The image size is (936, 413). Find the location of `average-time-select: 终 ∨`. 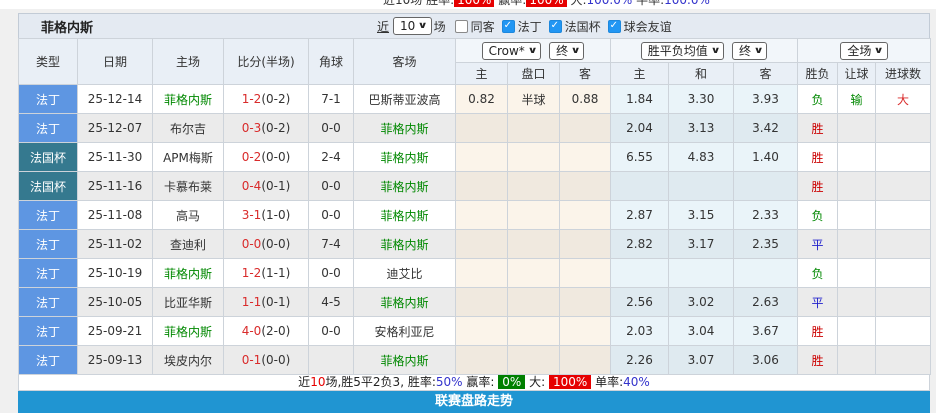

average-time-select: 终 ∨ is located at coordinates (750, 50).